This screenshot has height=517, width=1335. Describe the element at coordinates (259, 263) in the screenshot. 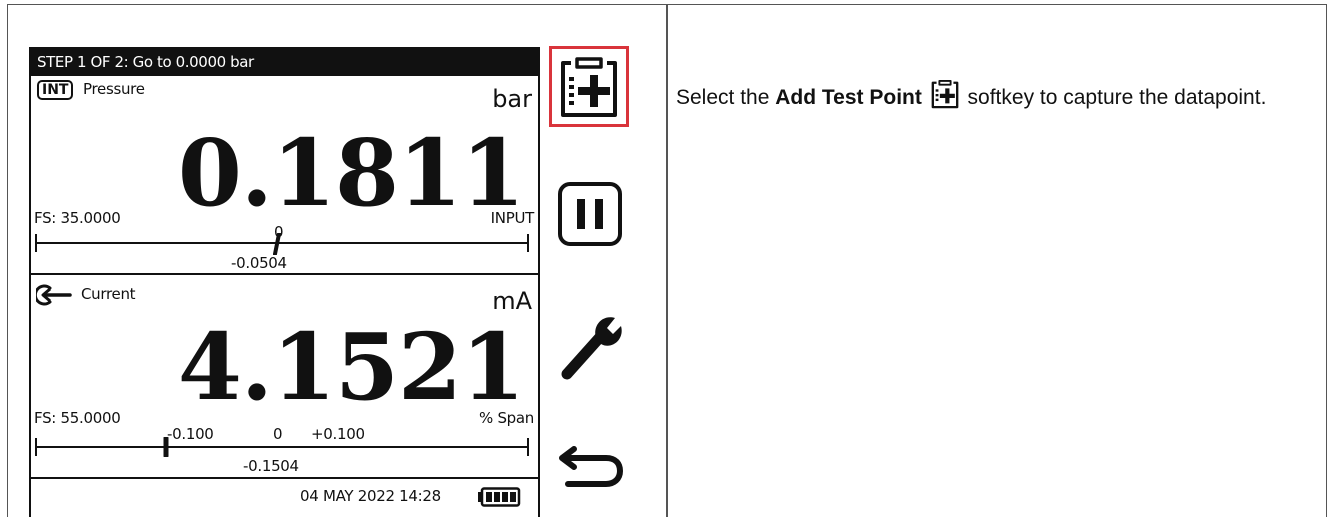

I see `pressure-scale-reading: -0.0504` at that location.